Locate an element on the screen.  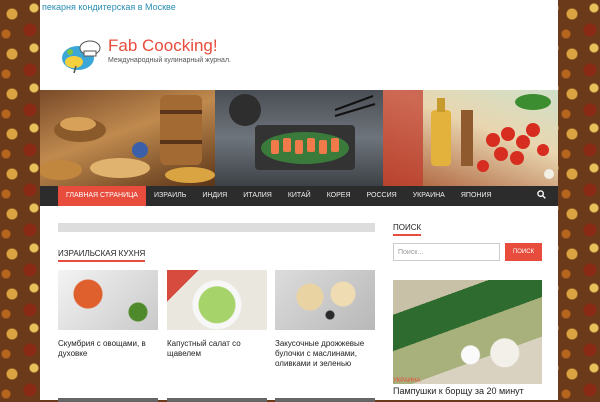
featured-post-category: УКРАИНА is located at coordinates (407, 381).